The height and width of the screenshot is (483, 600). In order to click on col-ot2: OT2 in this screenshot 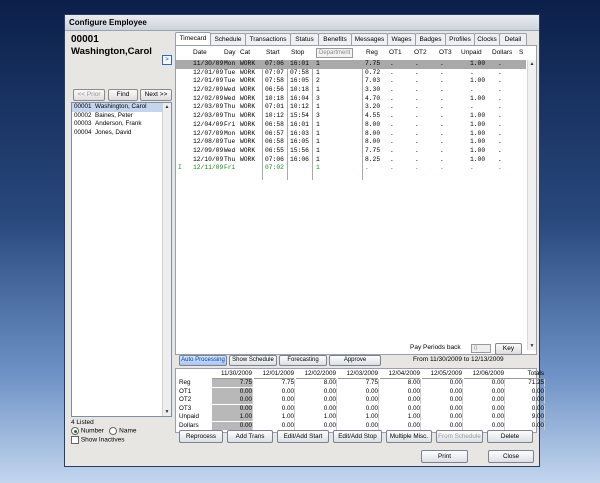, I will do `click(420, 52)`.